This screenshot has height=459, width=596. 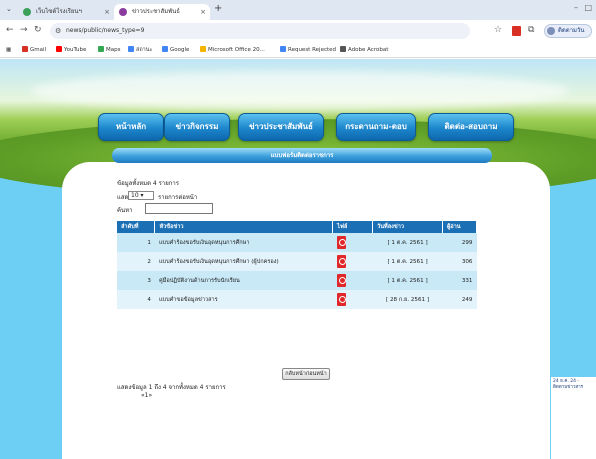 What do you see at coordinates (59, 49) in the screenshot?
I see `youtube-icon` at bounding box center [59, 49].